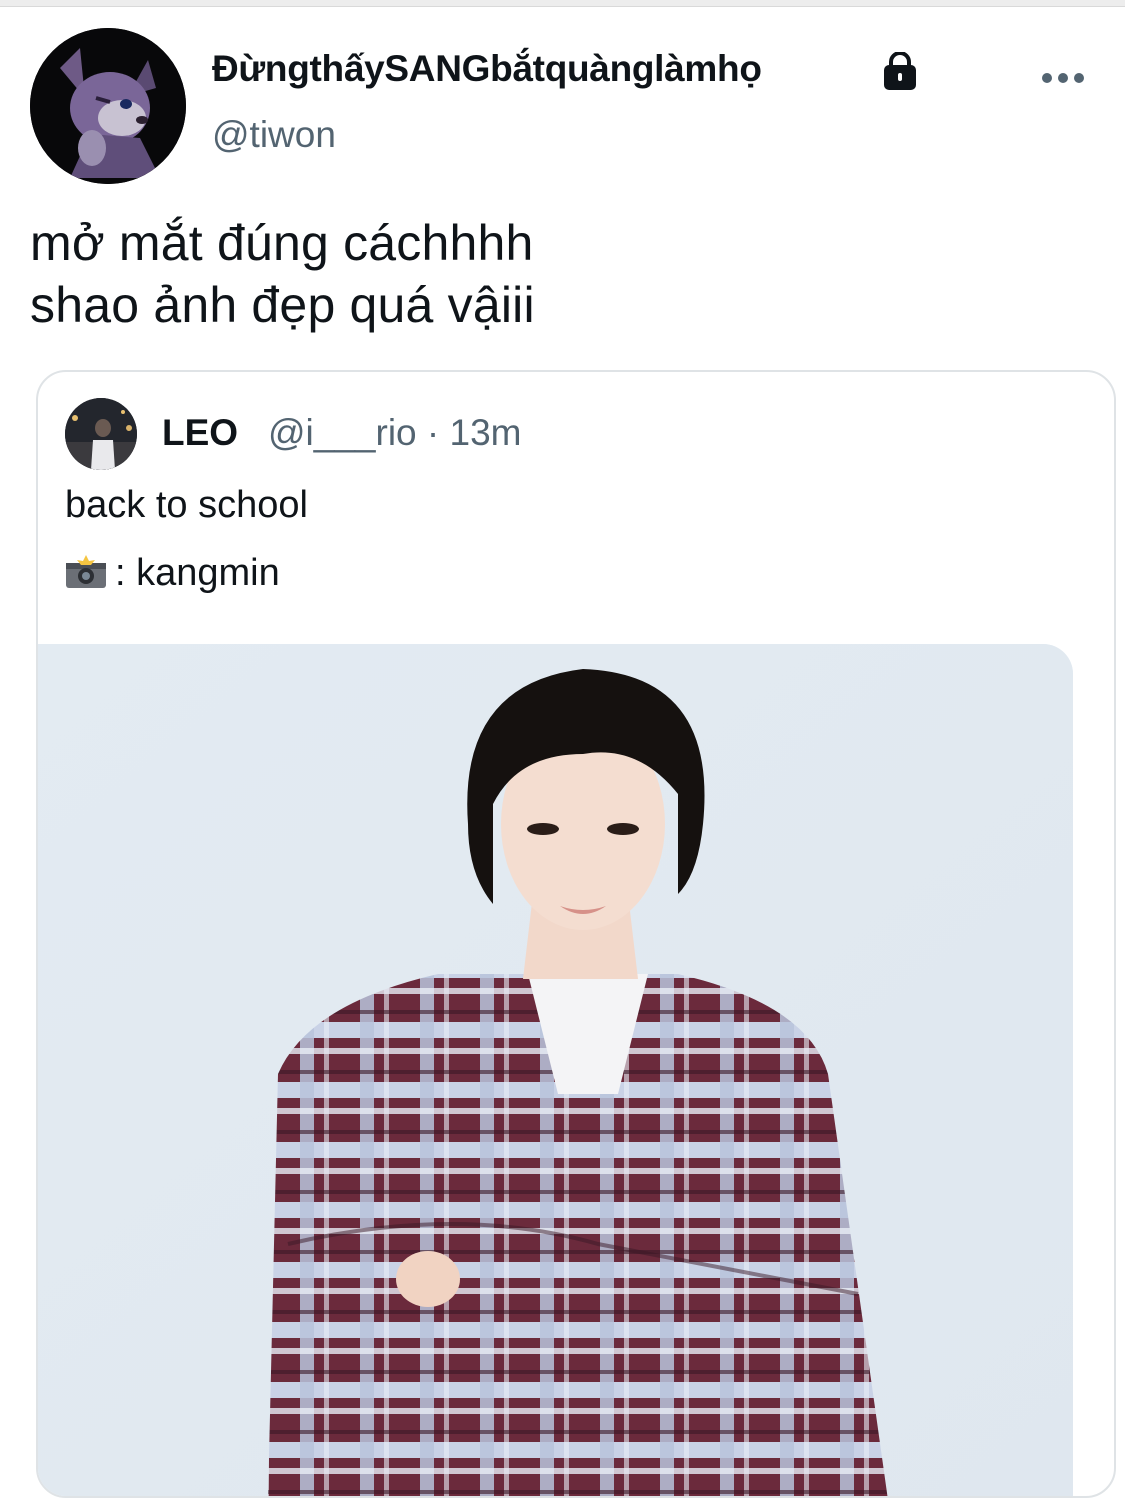  I want to click on photo-credit: : kangmin, so click(197, 573).